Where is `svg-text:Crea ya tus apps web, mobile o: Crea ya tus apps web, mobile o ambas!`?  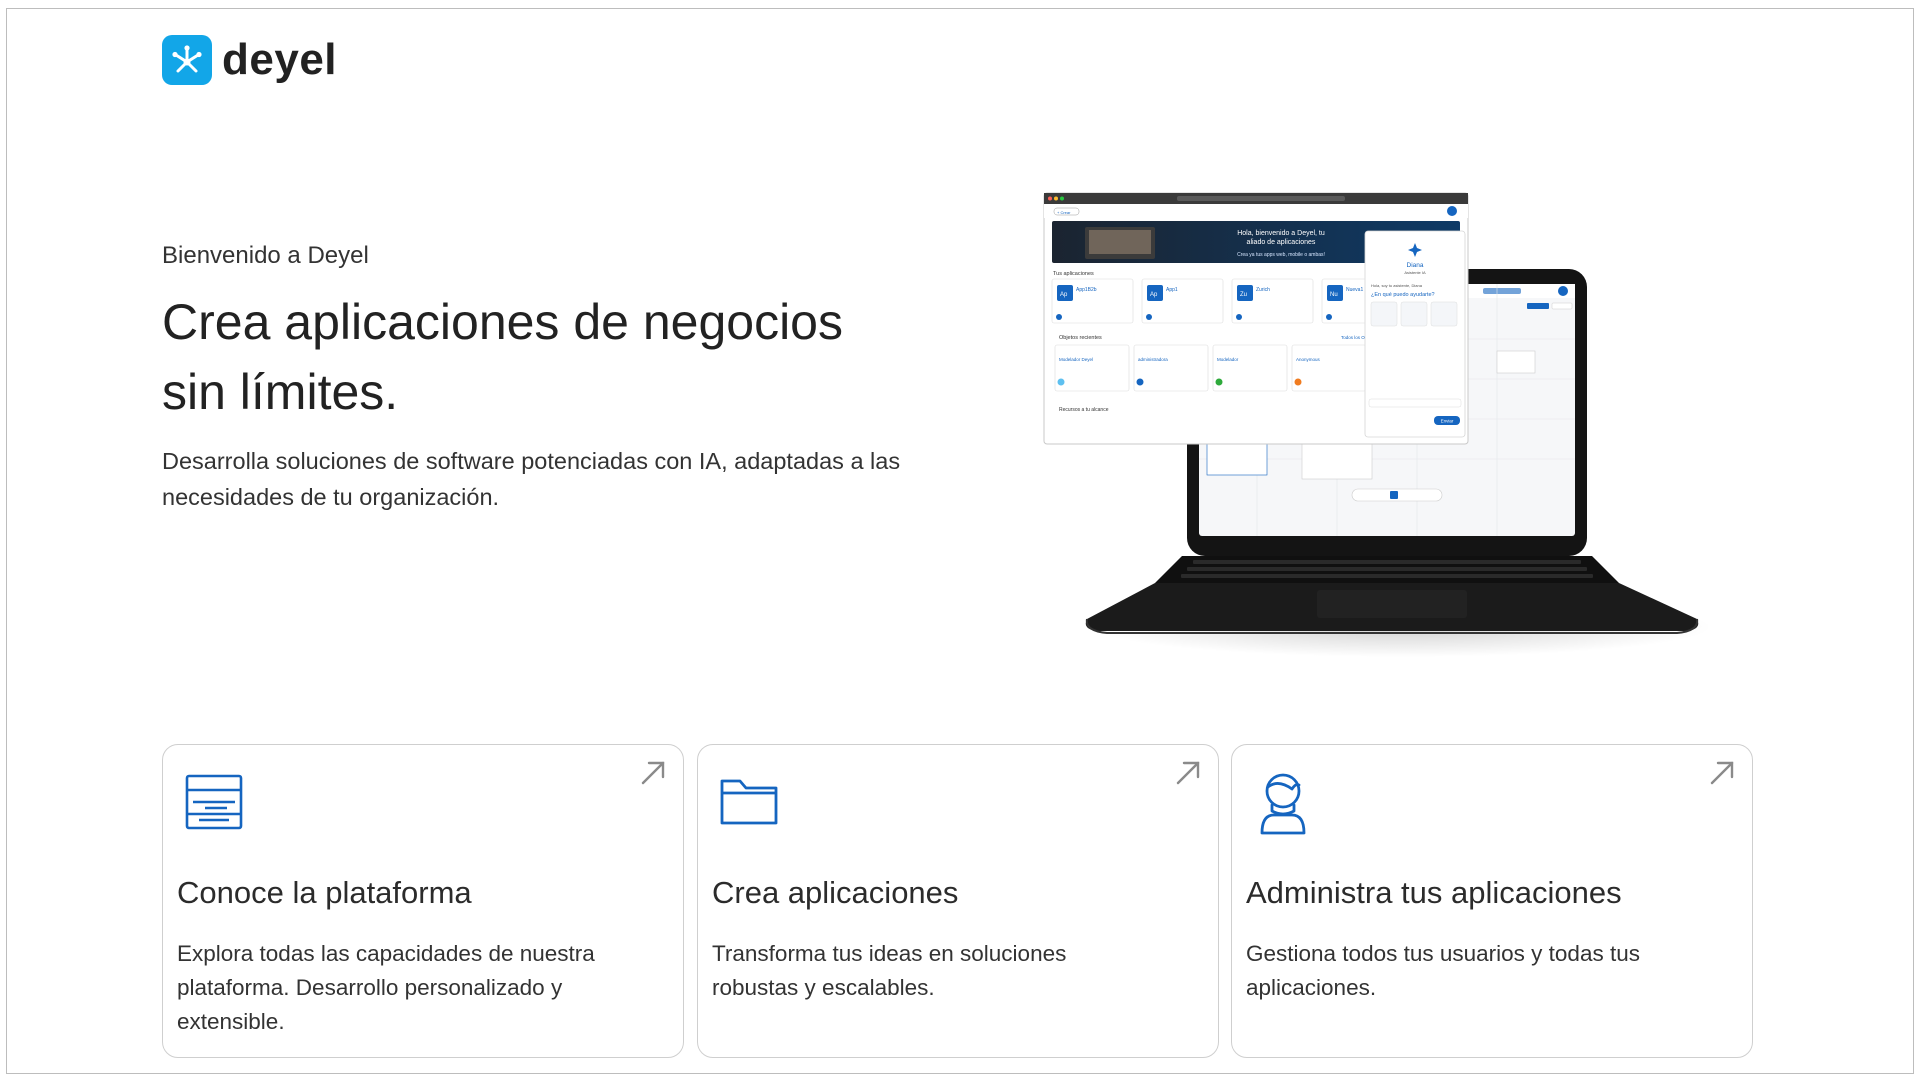
svg-text:Crea ya tus apps web, mobile o: Crea ya tus apps web, mobile o ambas! is located at coordinates (1281, 255).